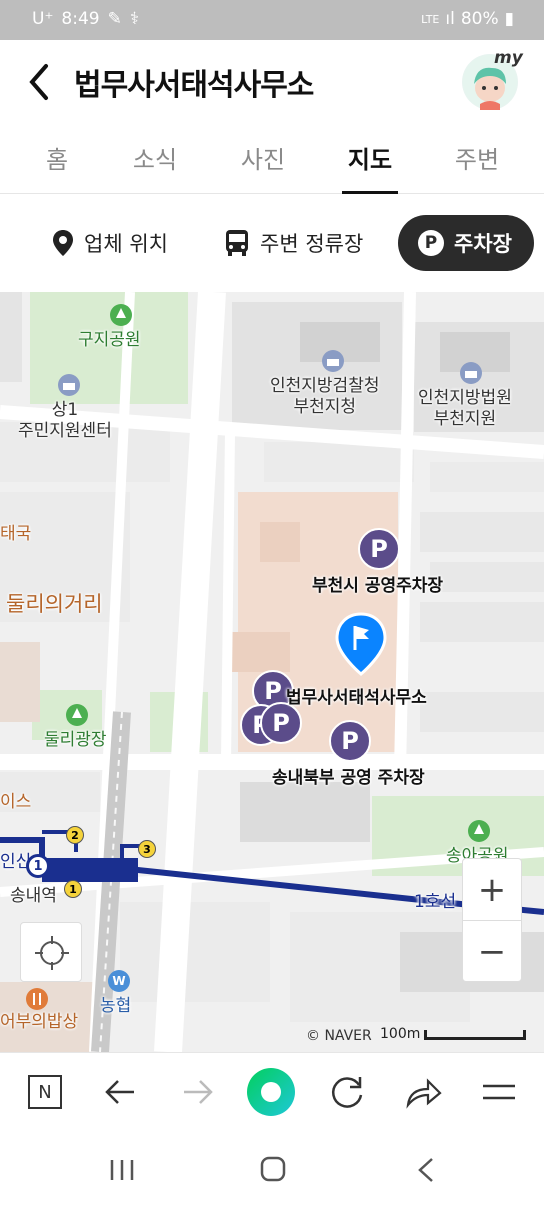  What do you see at coordinates (33, 896) in the screenshot?
I see `map-label-station: 송내역` at bounding box center [33, 896].